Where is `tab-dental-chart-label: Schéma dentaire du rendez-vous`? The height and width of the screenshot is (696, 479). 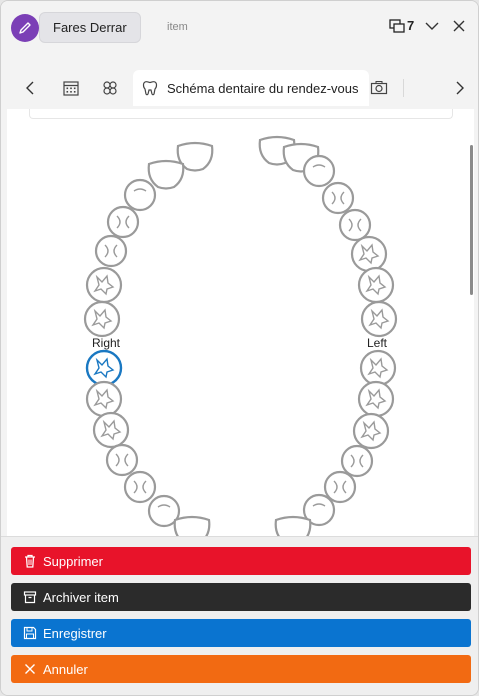 tab-dental-chart-label: Schéma dentaire du rendez-vous is located at coordinates (263, 88).